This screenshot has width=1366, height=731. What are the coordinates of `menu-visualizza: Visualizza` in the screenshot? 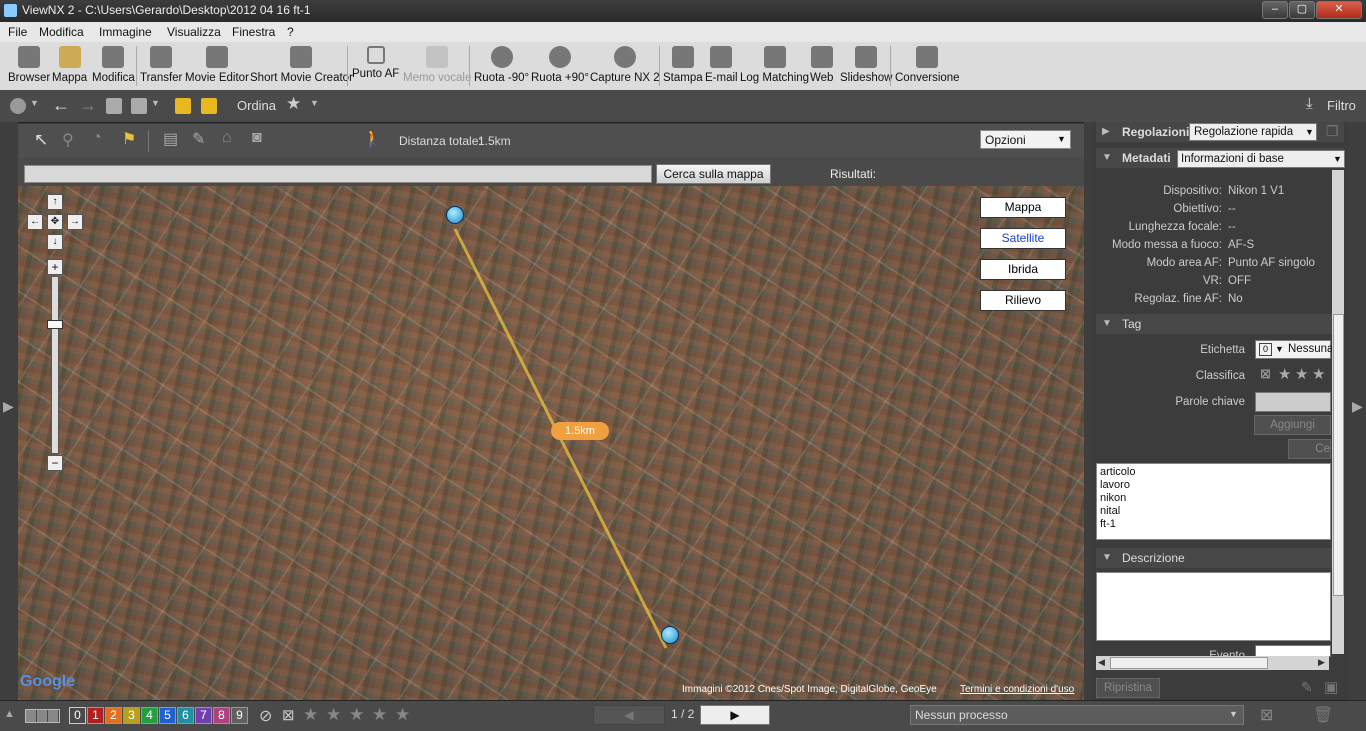 It's located at (194, 32).